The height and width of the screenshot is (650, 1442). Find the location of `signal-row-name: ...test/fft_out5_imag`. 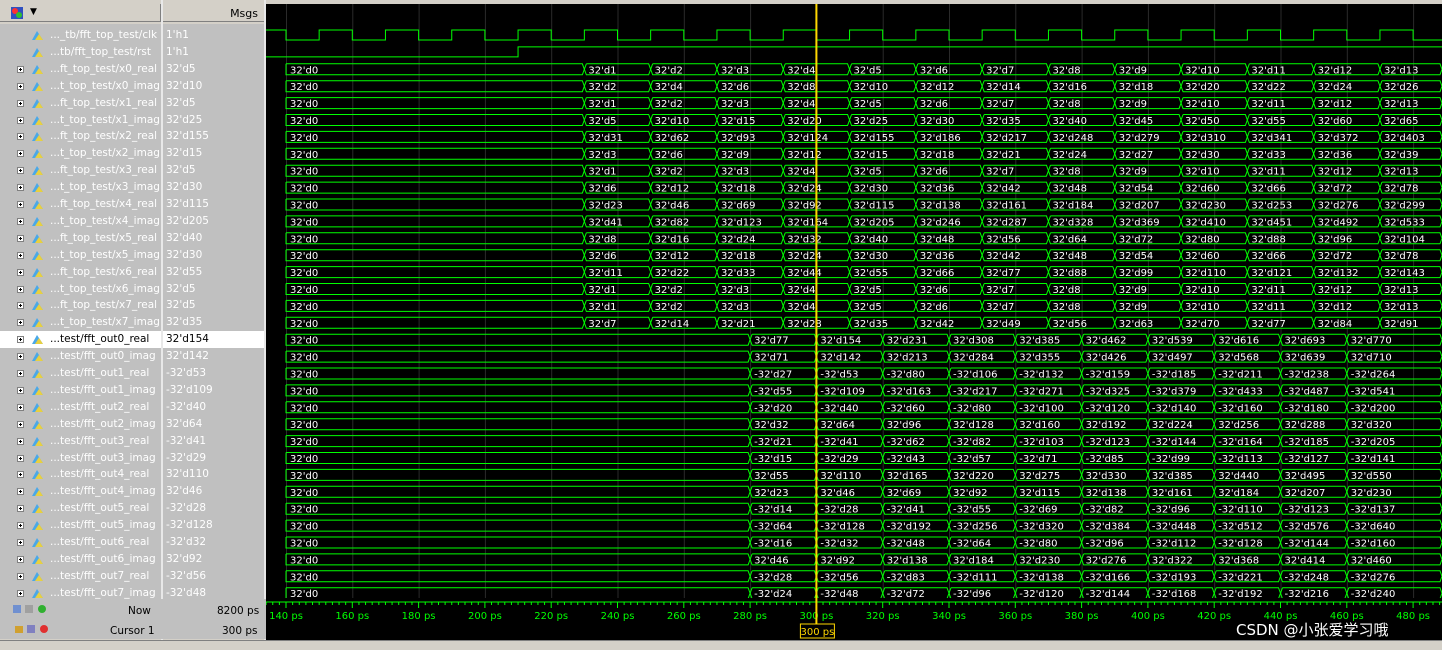

signal-row-name: ...test/fft_out5_imag is located at coordinates (80, 525).